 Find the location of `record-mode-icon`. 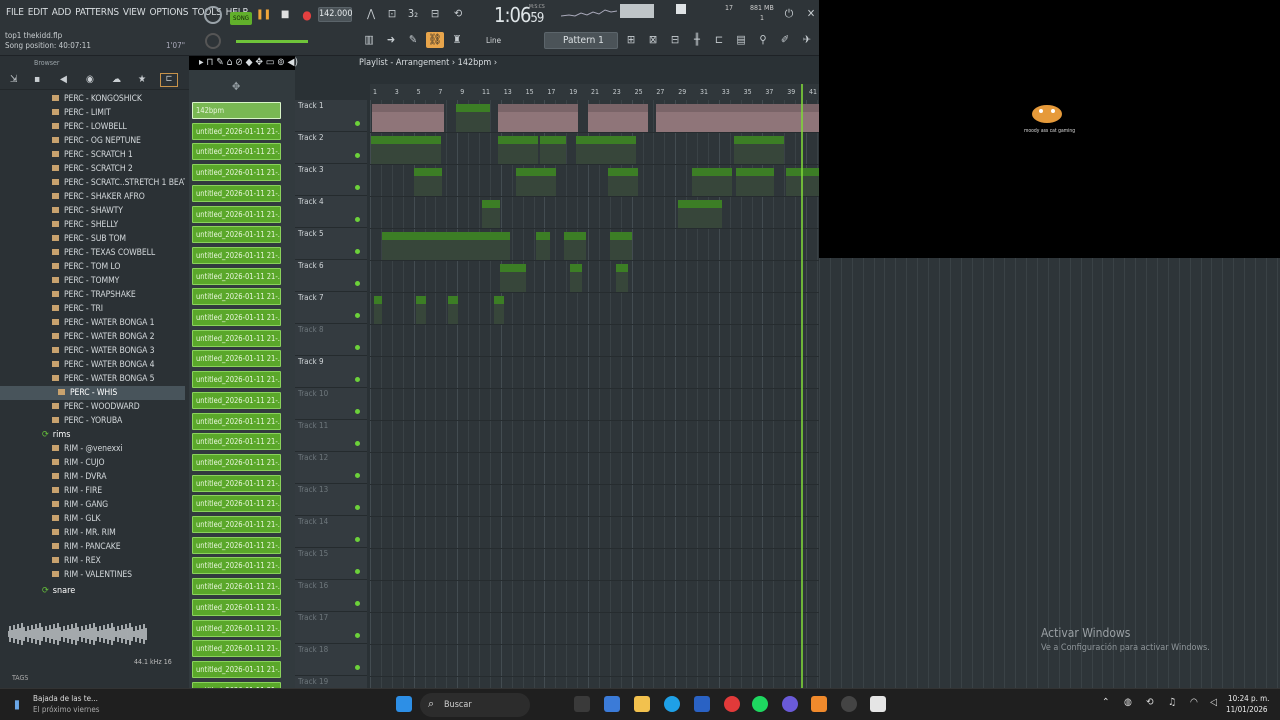

record-mode-icon is located at coordinates (213, 15).